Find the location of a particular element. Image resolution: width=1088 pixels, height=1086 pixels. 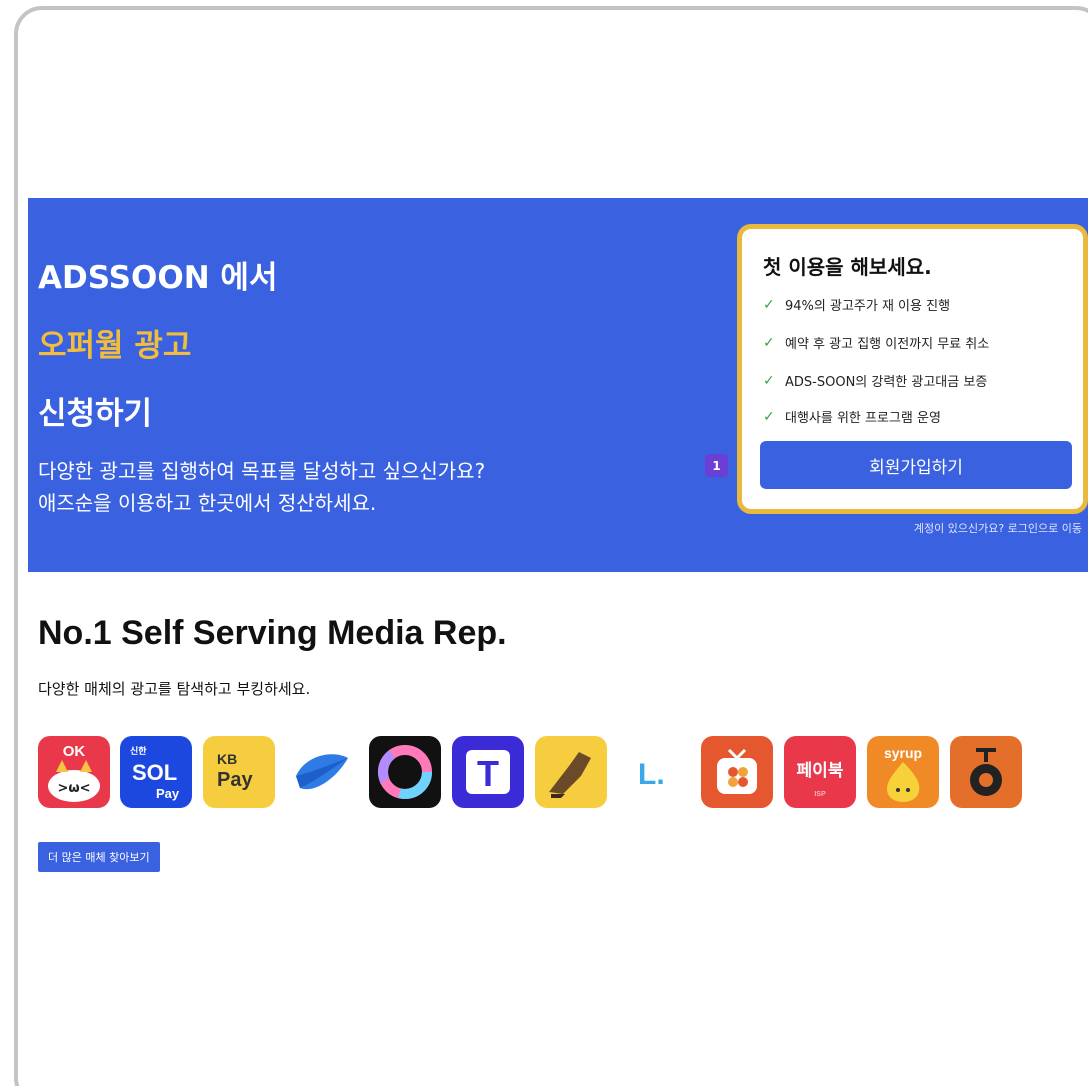

svg-text: 신한 is located at coordinates (138, 751).